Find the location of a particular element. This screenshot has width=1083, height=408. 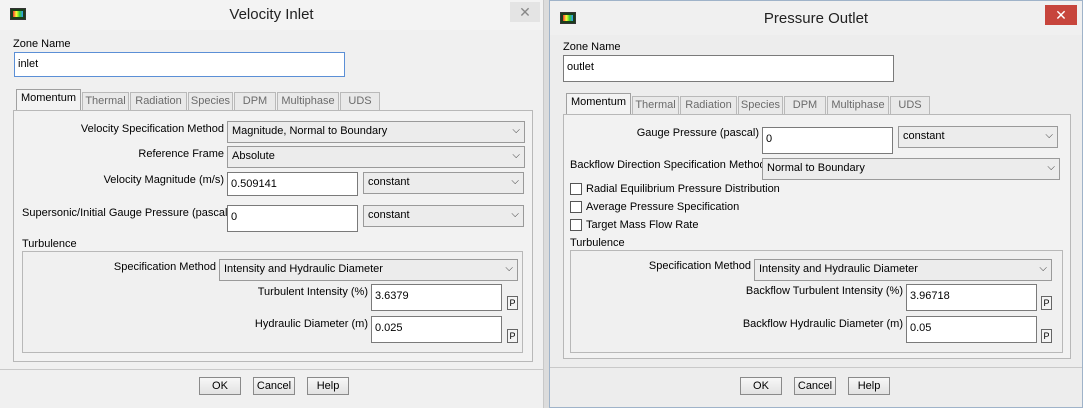

zone-name-input: outlet is located at coordinates (728, 68).